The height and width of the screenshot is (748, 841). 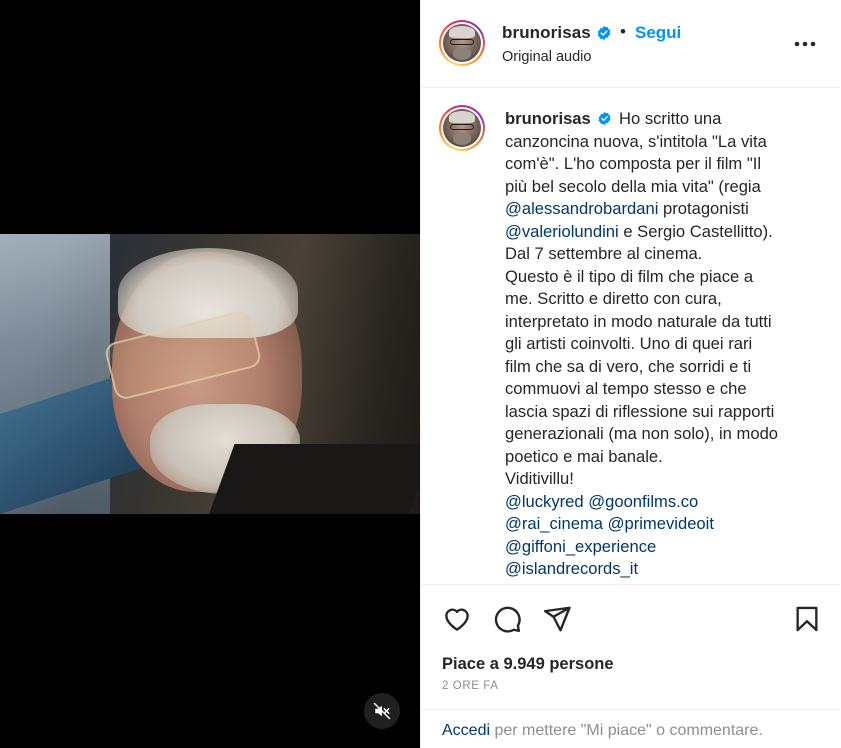 What do you see at coordinates (539, 478) in the screenshot?
I see `caption-text-line: Viditivillu!` at bounding box center [539, 478].